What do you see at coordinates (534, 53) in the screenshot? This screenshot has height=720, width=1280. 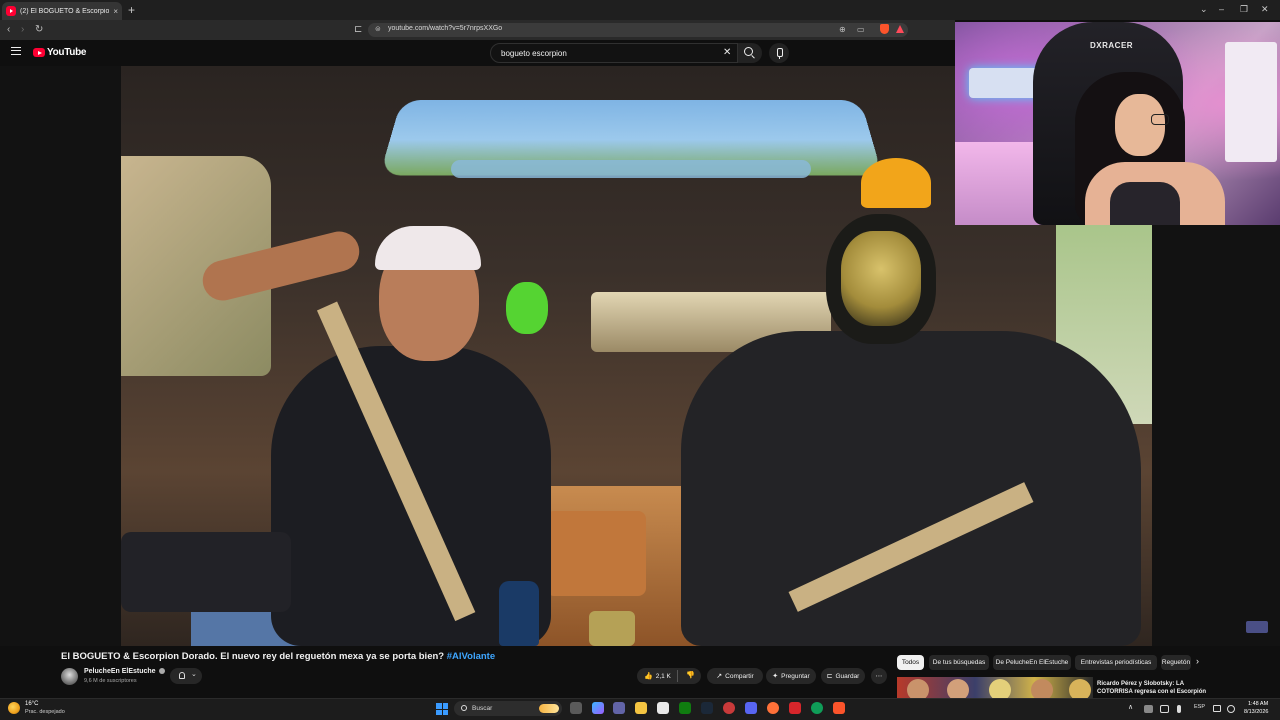 I see `search-query: bogueto escorpion` at bounding box center [534, 53].